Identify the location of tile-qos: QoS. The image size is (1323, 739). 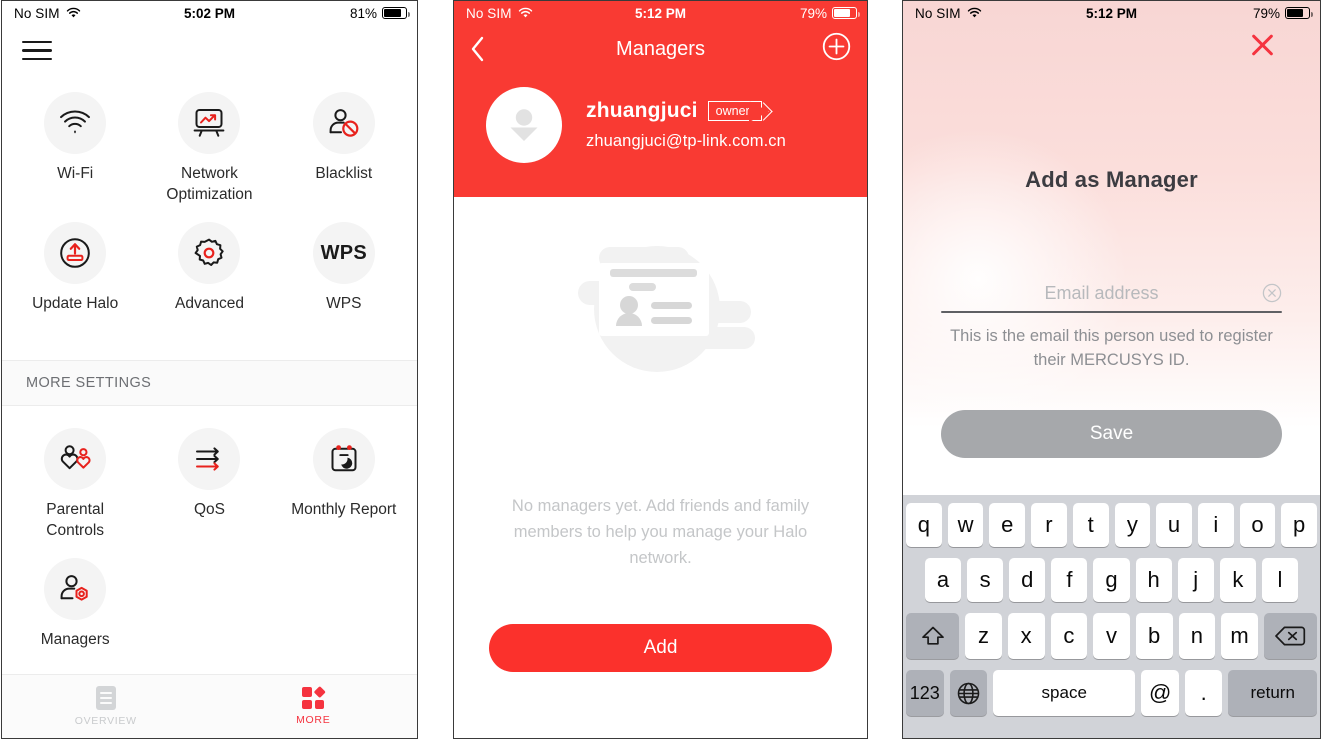
(209, 485).